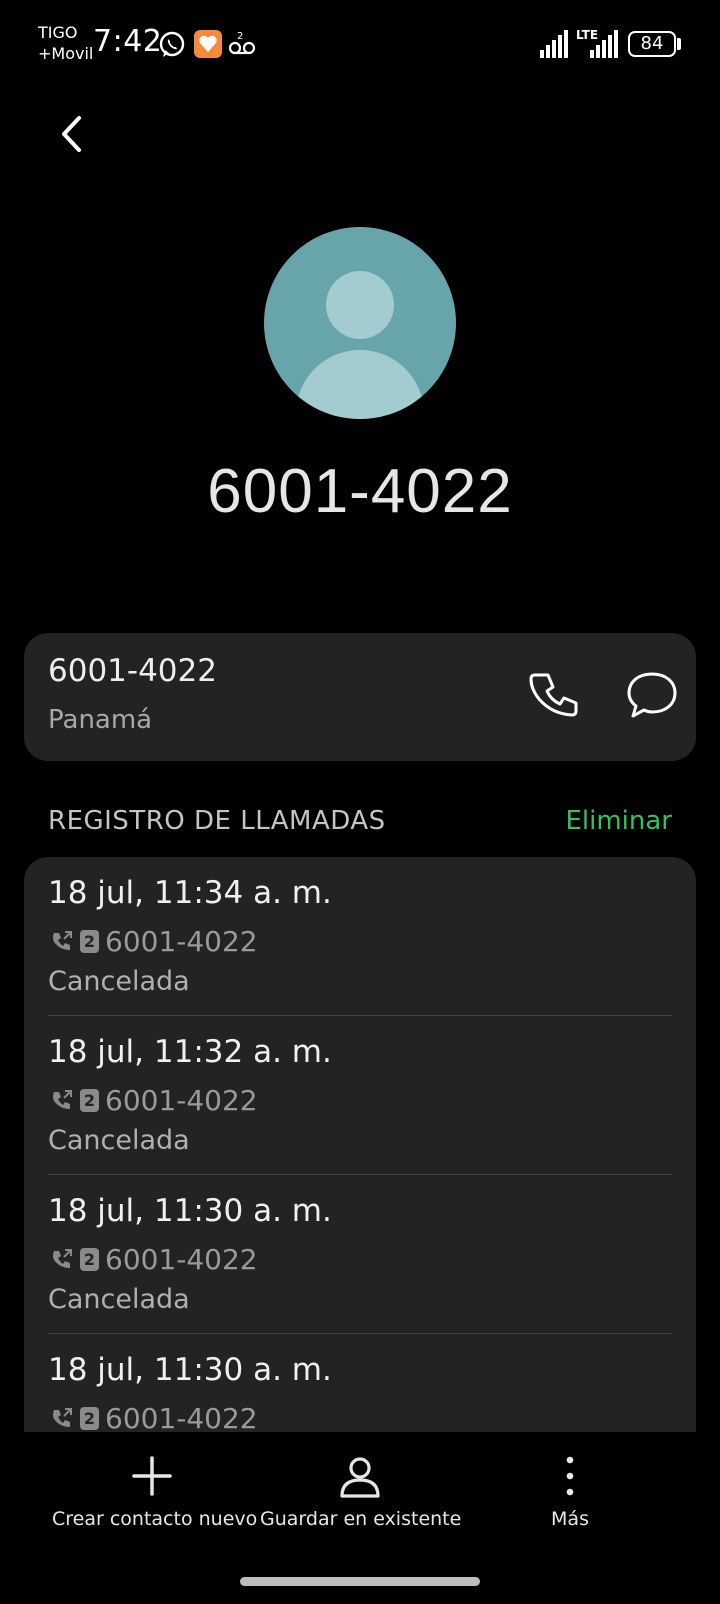 Image resolution: width=720 pixels, height=1604 pixels. I want to click on status-bar: TIGO +Movil 7:42 2 LTE 84, so click(360, 45).